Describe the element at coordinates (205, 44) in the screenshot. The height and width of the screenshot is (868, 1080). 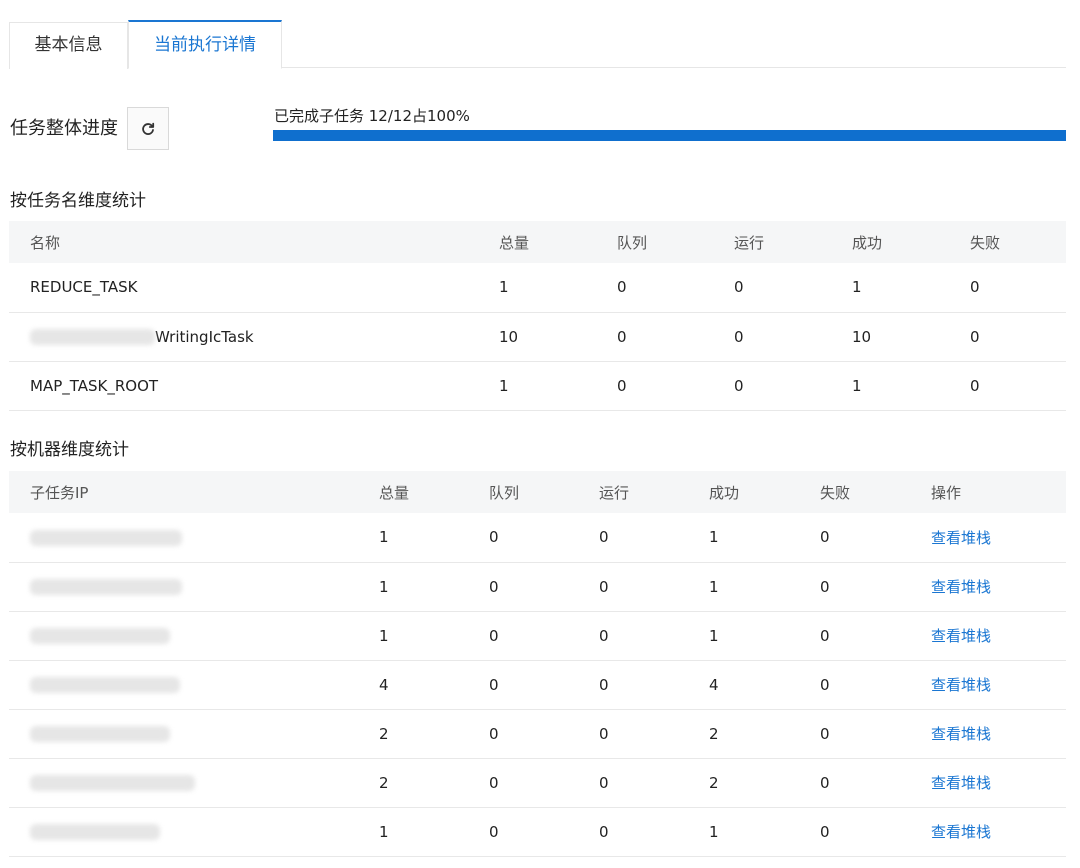
I see `tab-execution-details: 当前执行详情` at that location.